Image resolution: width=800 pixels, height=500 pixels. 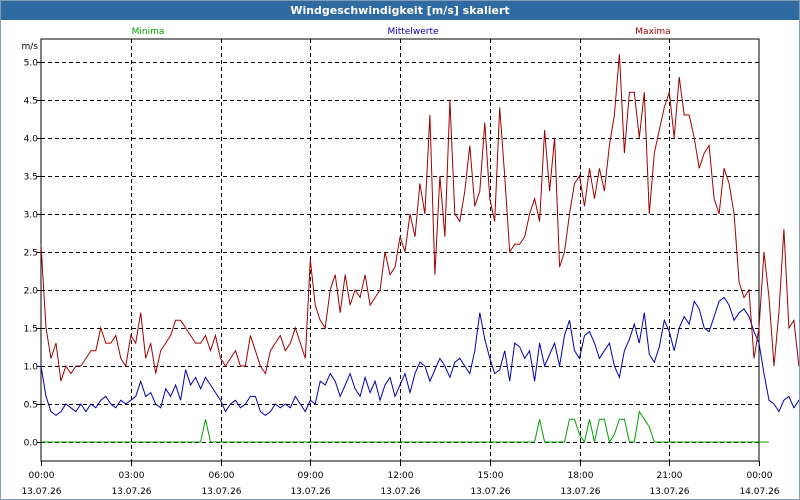 I want to click on x-tick-time-label: 09:00, so click(x=311, y=476).